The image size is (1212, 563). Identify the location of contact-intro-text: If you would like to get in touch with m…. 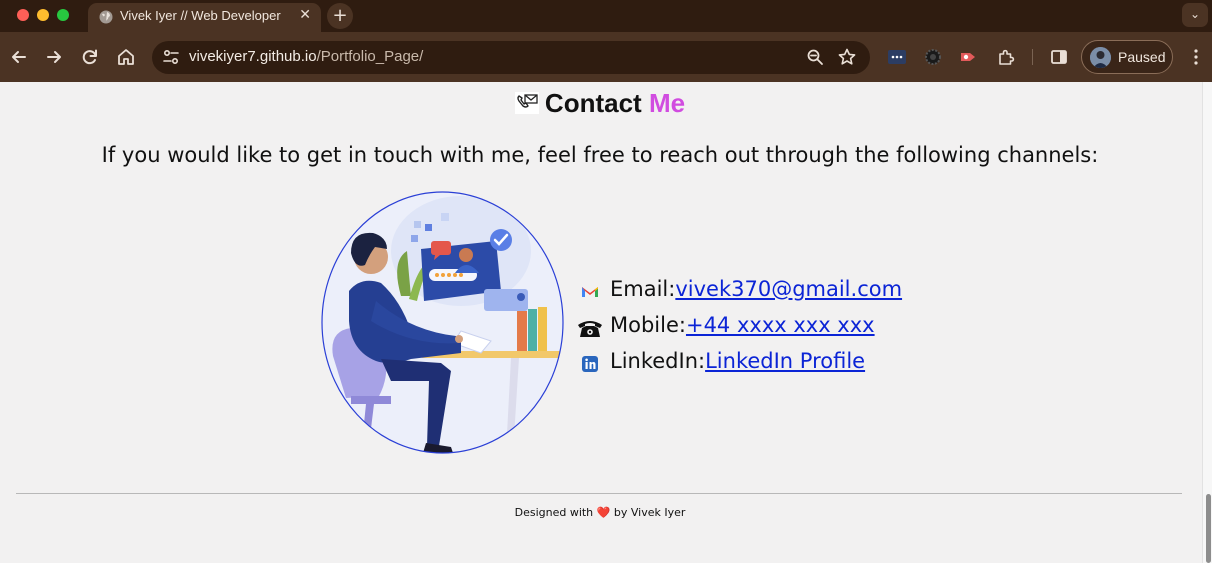
(600, 155).